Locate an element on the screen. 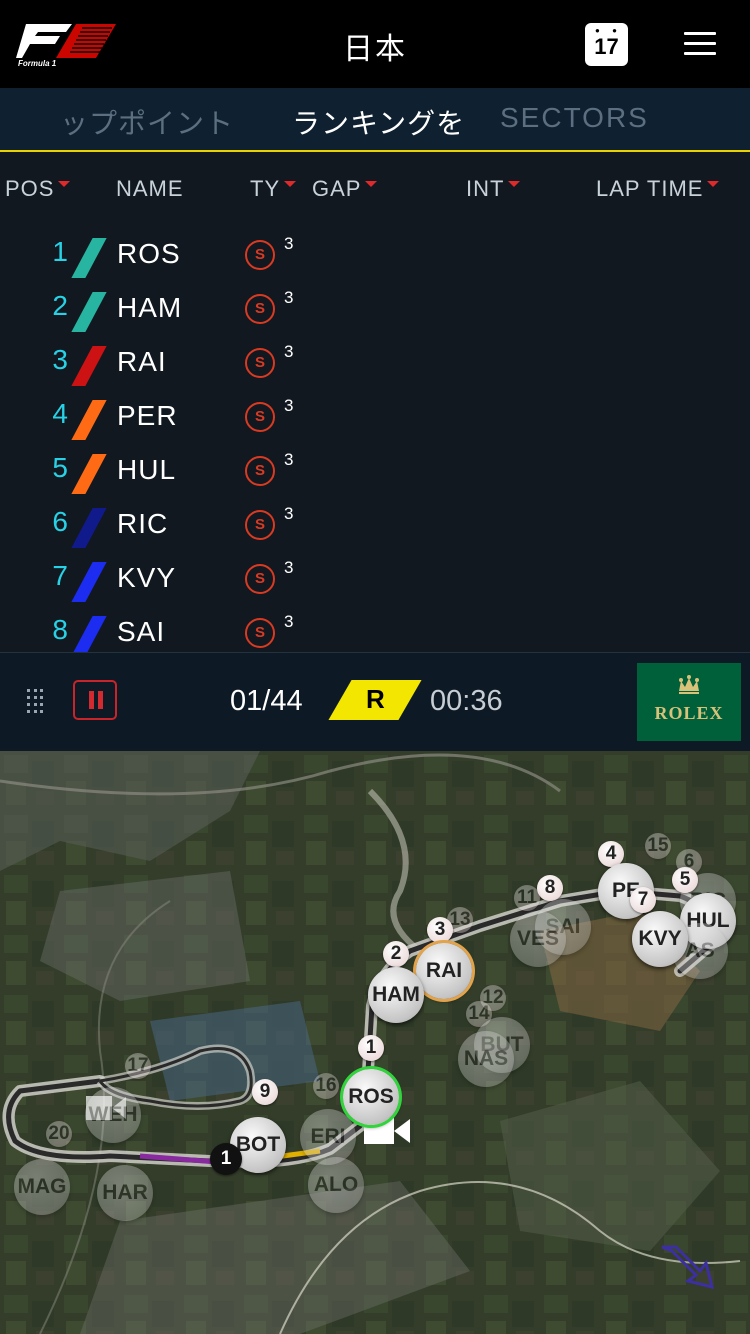 This screenshot has width=750, height=1334. driver-name: HAM is located at coordinates (150, 307).